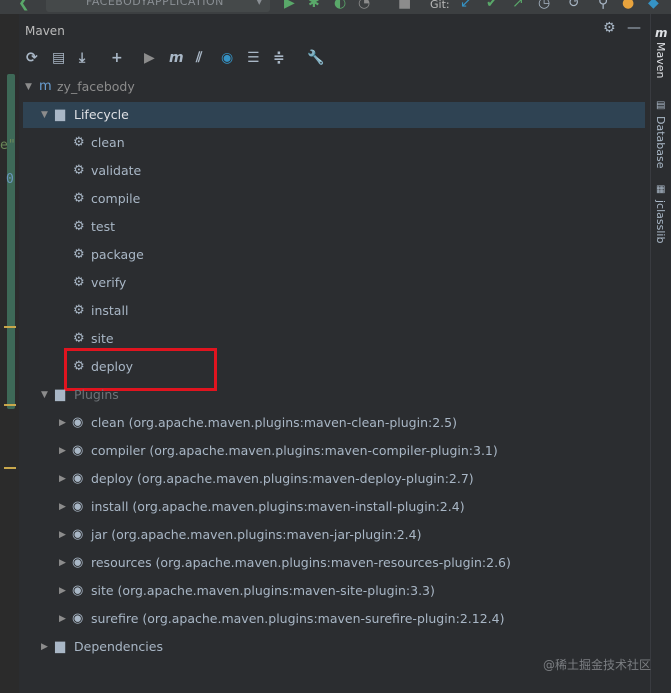 This screenshot has height=693, width=671. Describe the element at coordinates (660, 142) in the screenshot. I see `tab-database: Database` at that location.